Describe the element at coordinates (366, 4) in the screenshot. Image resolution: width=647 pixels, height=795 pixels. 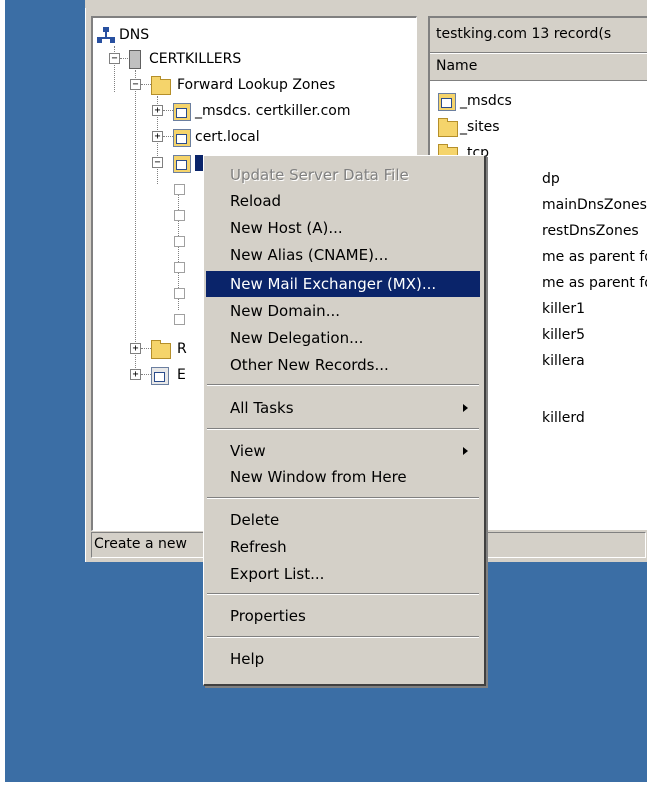
I see `window-top-edge` at that location.